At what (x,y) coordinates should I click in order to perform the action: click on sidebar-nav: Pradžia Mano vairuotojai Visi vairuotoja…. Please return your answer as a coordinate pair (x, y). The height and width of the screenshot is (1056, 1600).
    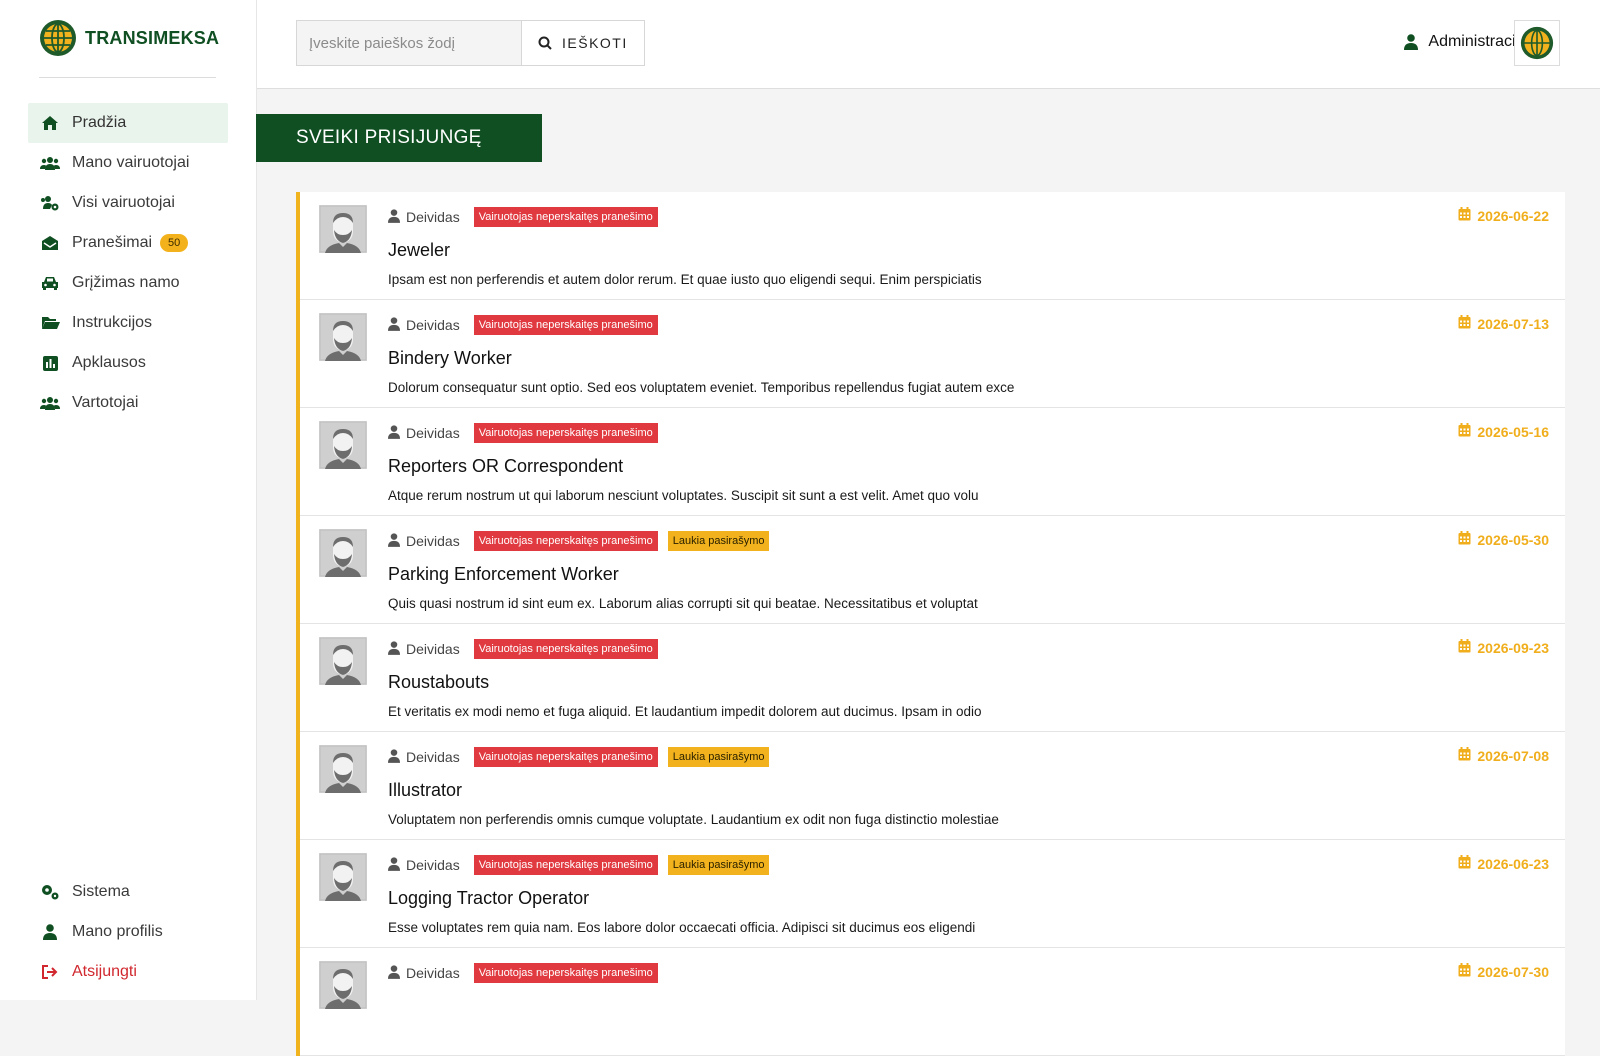
    Looking at the image, I should click on (128, 263).